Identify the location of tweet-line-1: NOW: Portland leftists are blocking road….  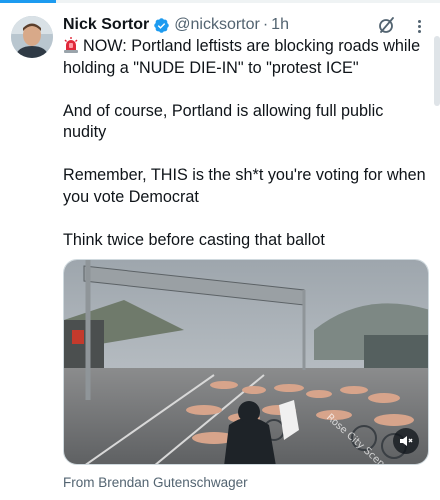
(244, 57).